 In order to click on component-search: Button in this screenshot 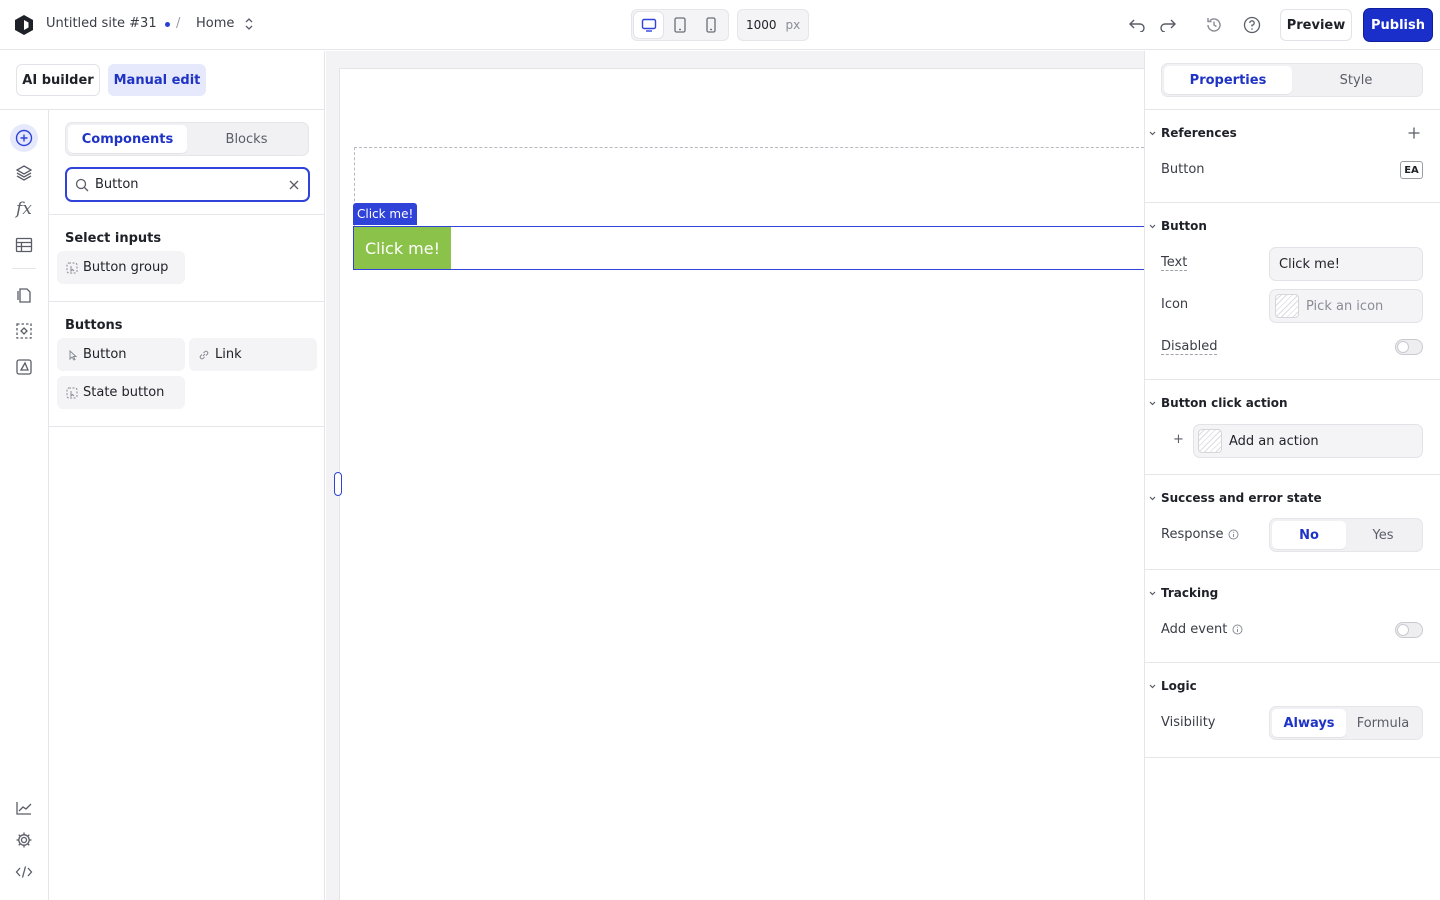, I will do `click(187, 184)`.